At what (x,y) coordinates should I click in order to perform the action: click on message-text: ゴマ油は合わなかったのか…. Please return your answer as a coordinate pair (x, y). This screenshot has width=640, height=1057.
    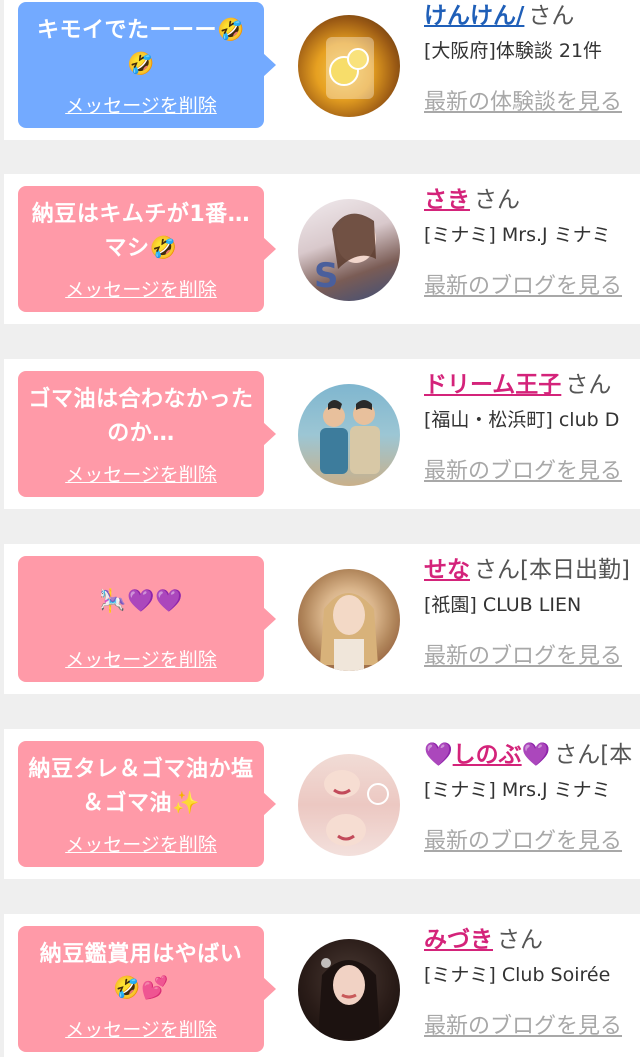
    Looking at the image, I should click on (141, 416).